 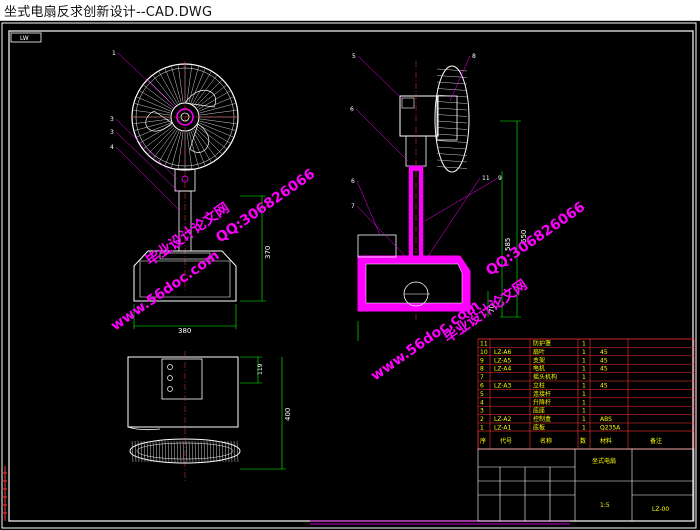 What do you see at coordinates (24, 38) in the screenshot?
I see `frame-tag: LW` at bounding box center [24, 38].